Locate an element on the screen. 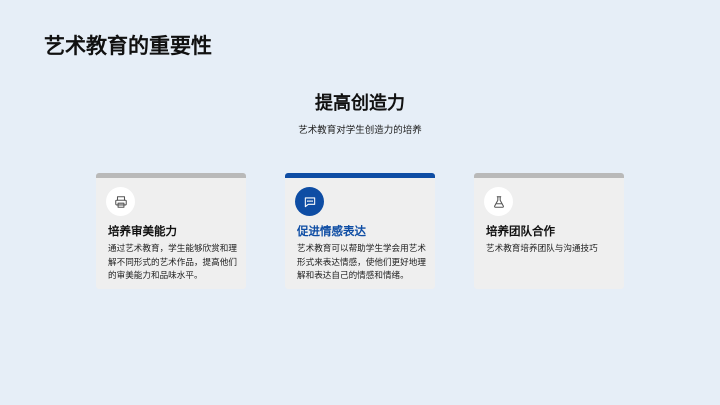 This screenshot has height=405, width=720. printer-icon is located at coordinates (120, 201).